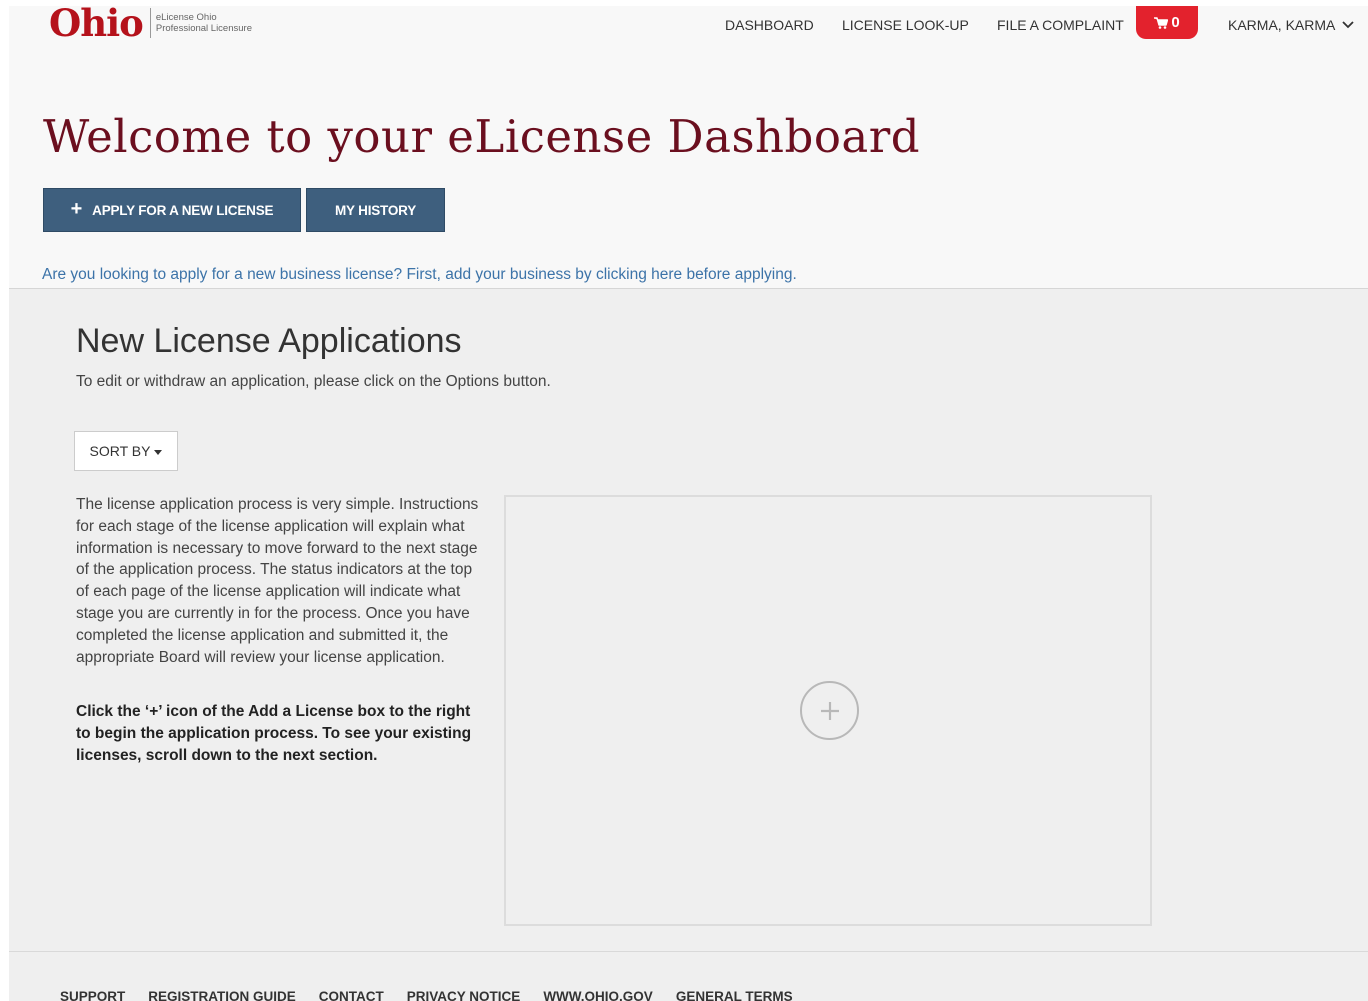 This screenshot has height=1001, width=1368. Describe the element at coordinates (96, 25) in the screenshot. I see `logo-wordmark: Ohio` at that location.